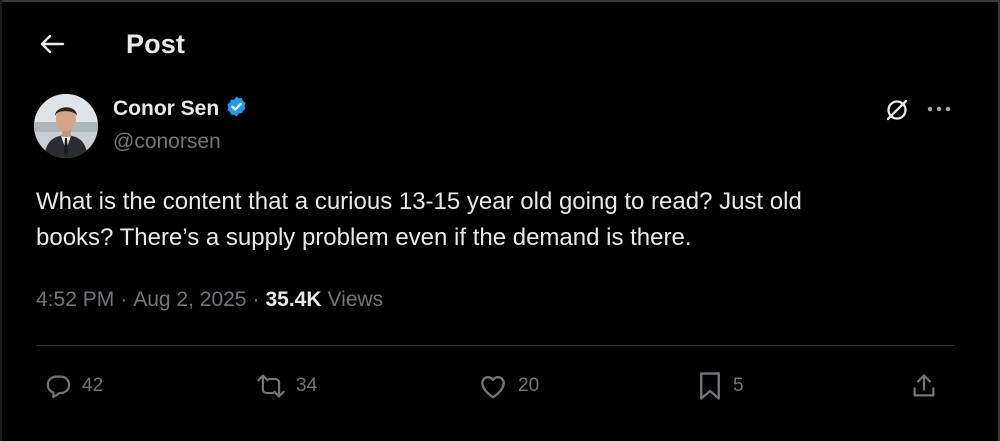 Image resolution: width=1000 pixels, height=441 pixels. I want to click on bookmark-count: 5, so click(738, 385).